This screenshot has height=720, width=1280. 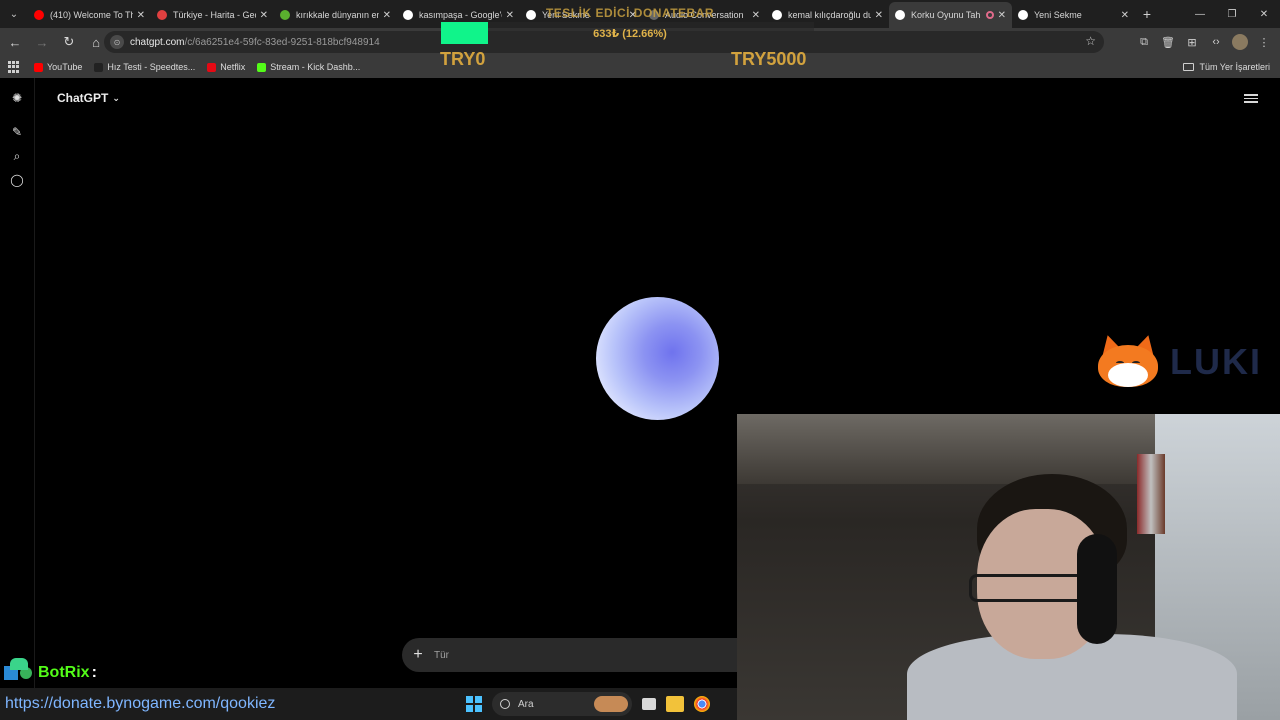 I want to click on all-bookmarks: Tüm Yer İşaretleri, so click(x=1226, y=67).